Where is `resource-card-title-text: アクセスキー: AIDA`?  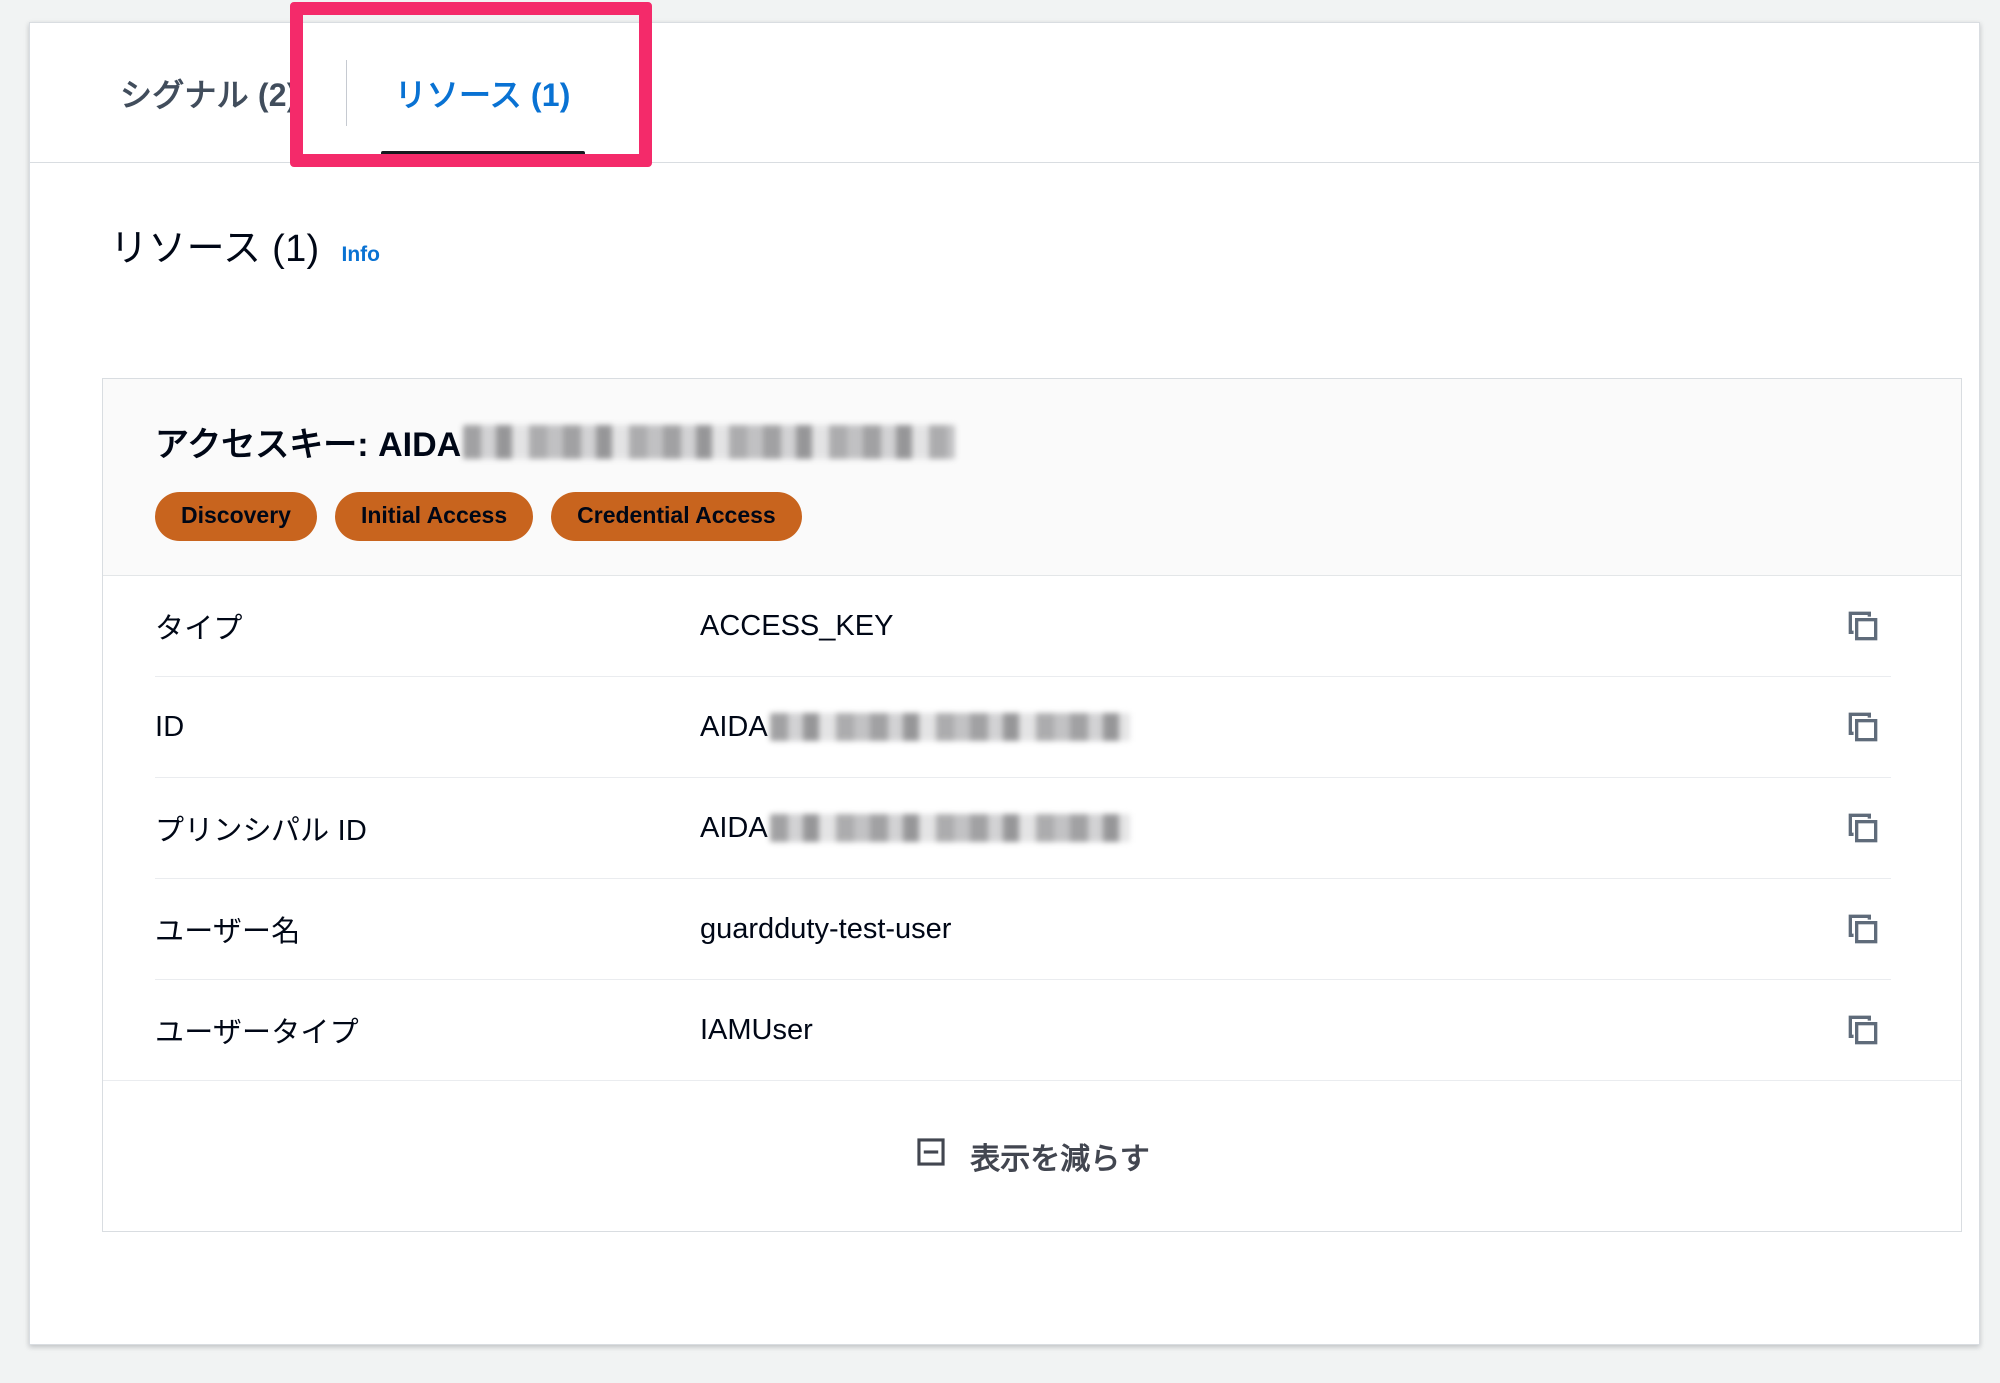
resource-card-title-text: アクセスキー: AIDA is located at coordinates (308, 445).